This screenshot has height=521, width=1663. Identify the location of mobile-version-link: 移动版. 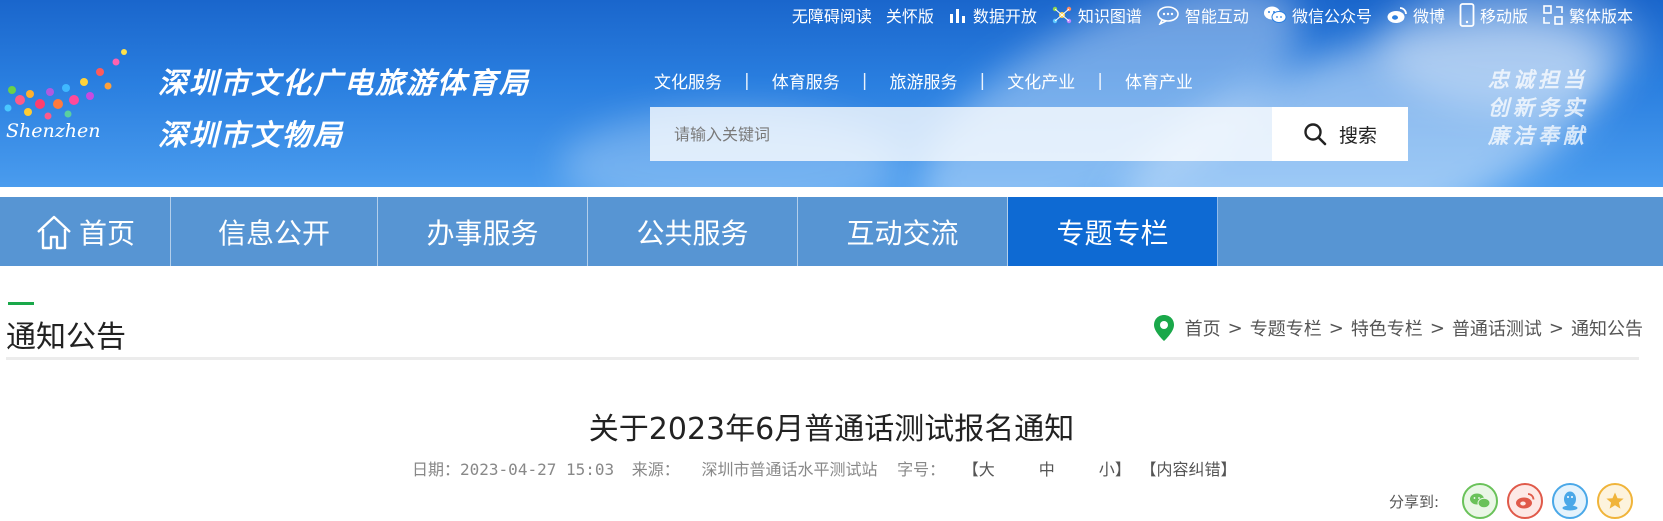
(1493, 15).